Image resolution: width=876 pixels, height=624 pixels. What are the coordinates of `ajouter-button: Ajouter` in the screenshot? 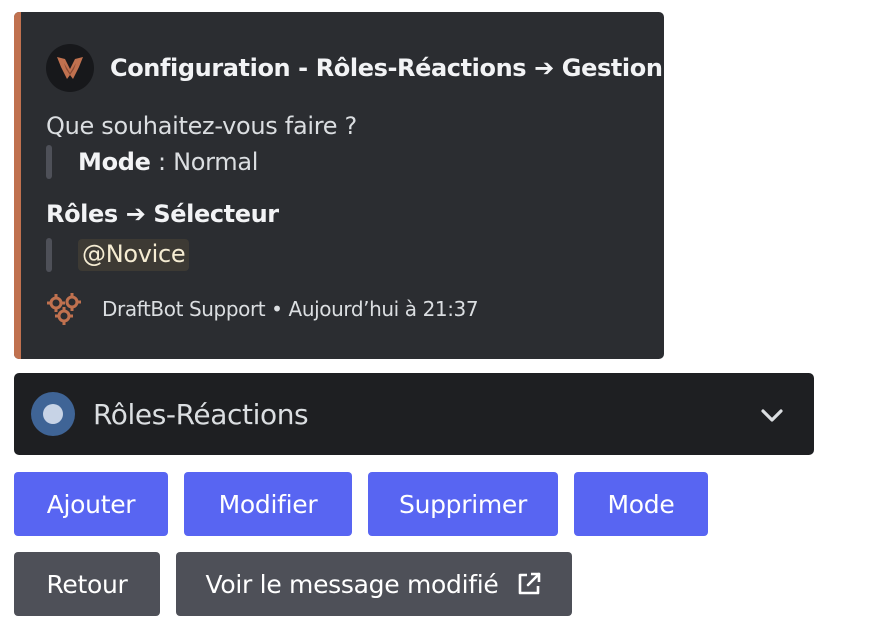 It's located at (91, 504).